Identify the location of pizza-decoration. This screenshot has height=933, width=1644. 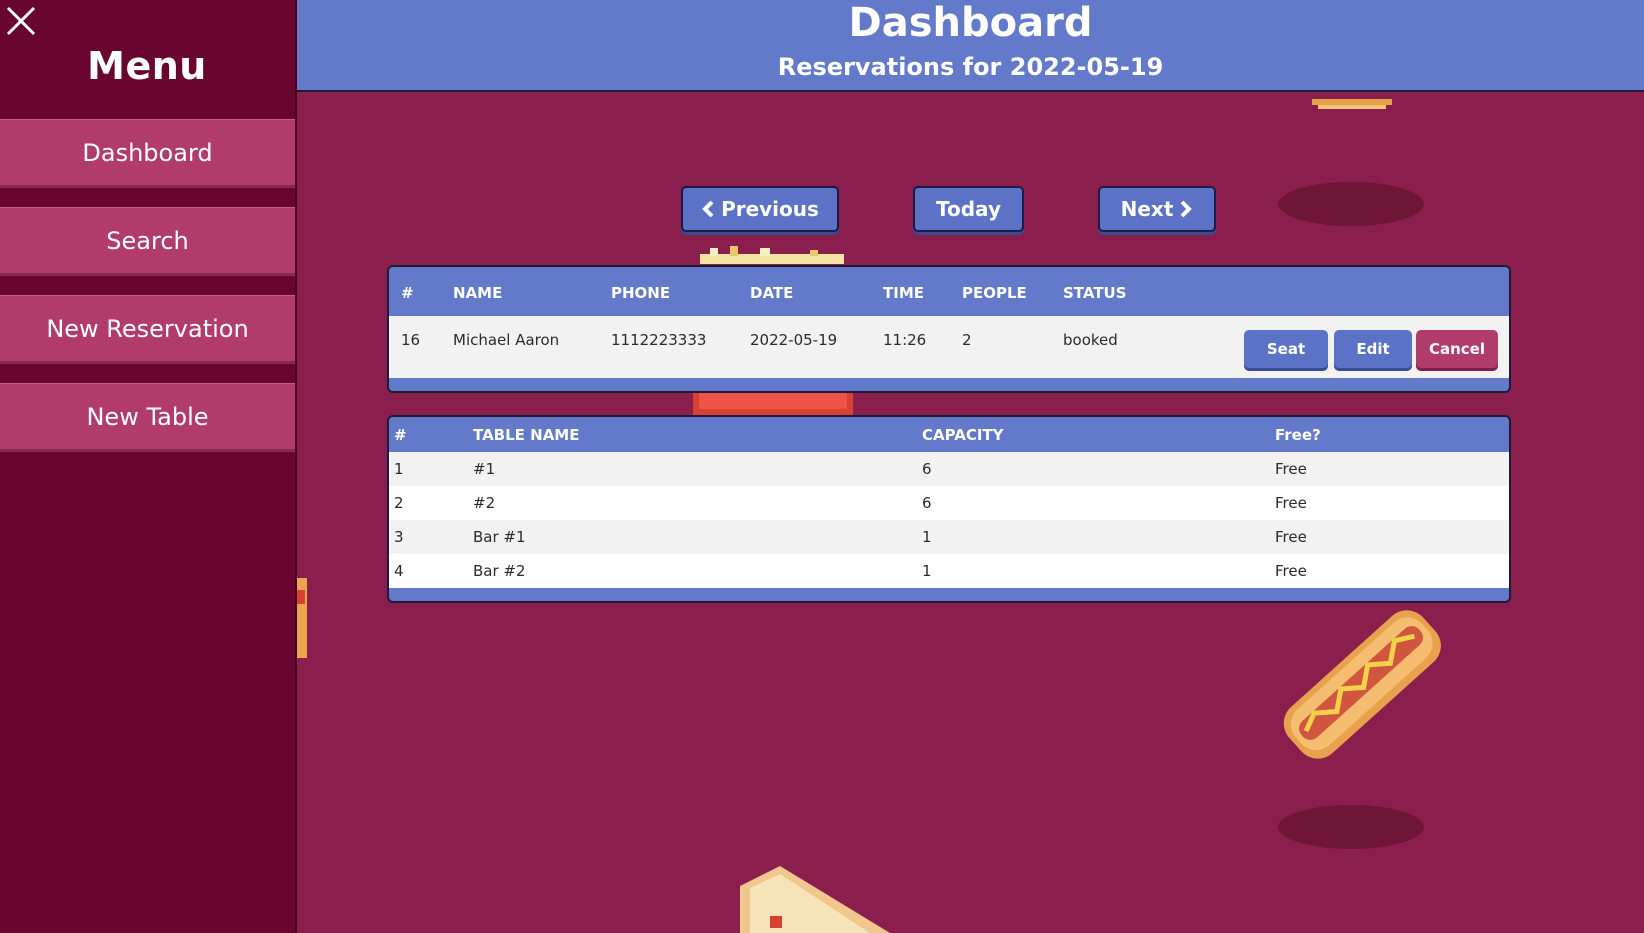
(815, 899).